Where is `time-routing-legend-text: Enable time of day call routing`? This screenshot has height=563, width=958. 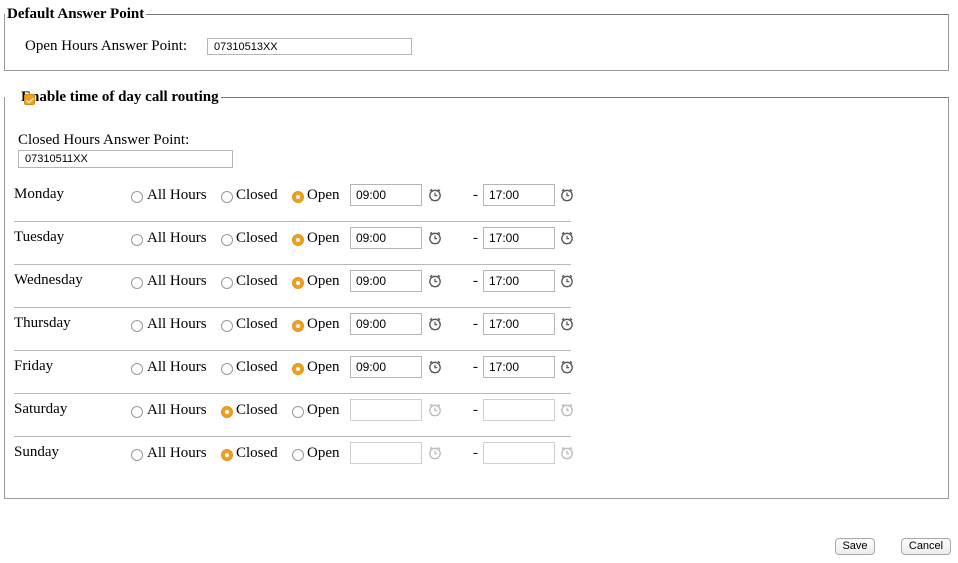
time-routing-legend-text: Enable time of day call routing is located at coordinates (120, 97).